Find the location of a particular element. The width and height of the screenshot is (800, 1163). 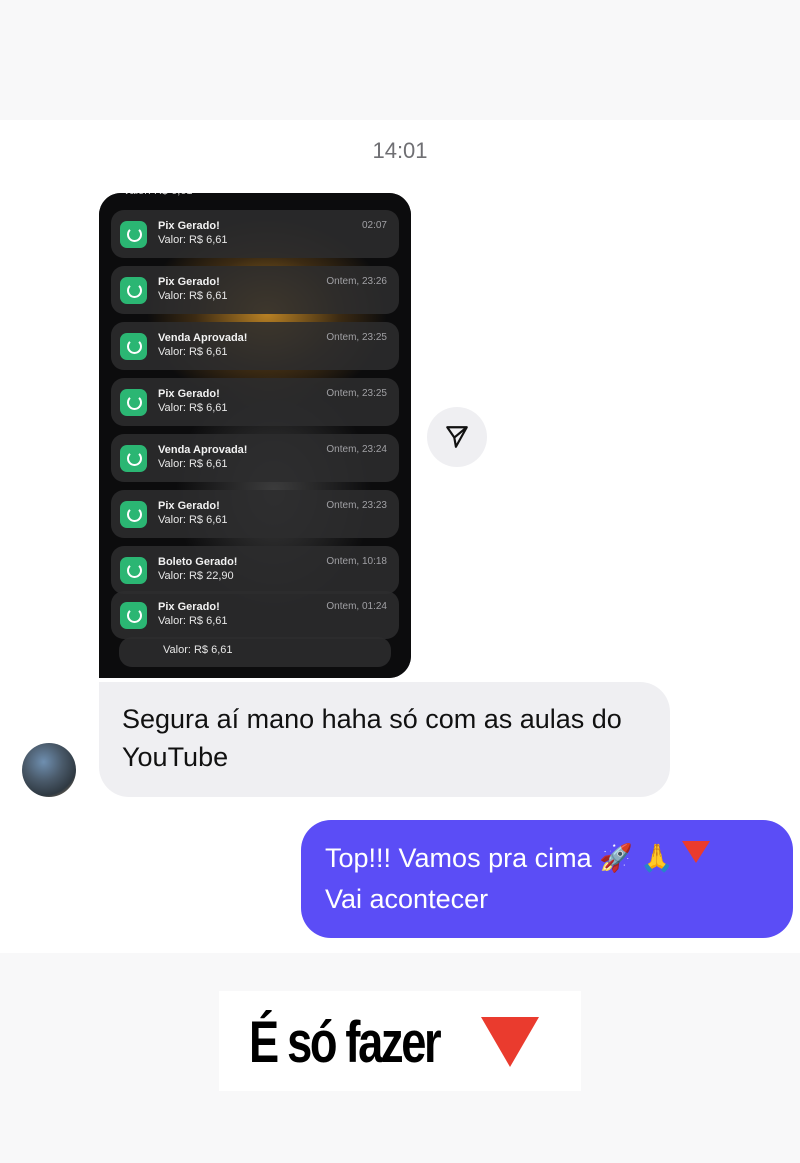

notification-card: Pix Gerado! Valor: R$ 6,61 Ontem, 23:23 is located at coordinates (255, 514).